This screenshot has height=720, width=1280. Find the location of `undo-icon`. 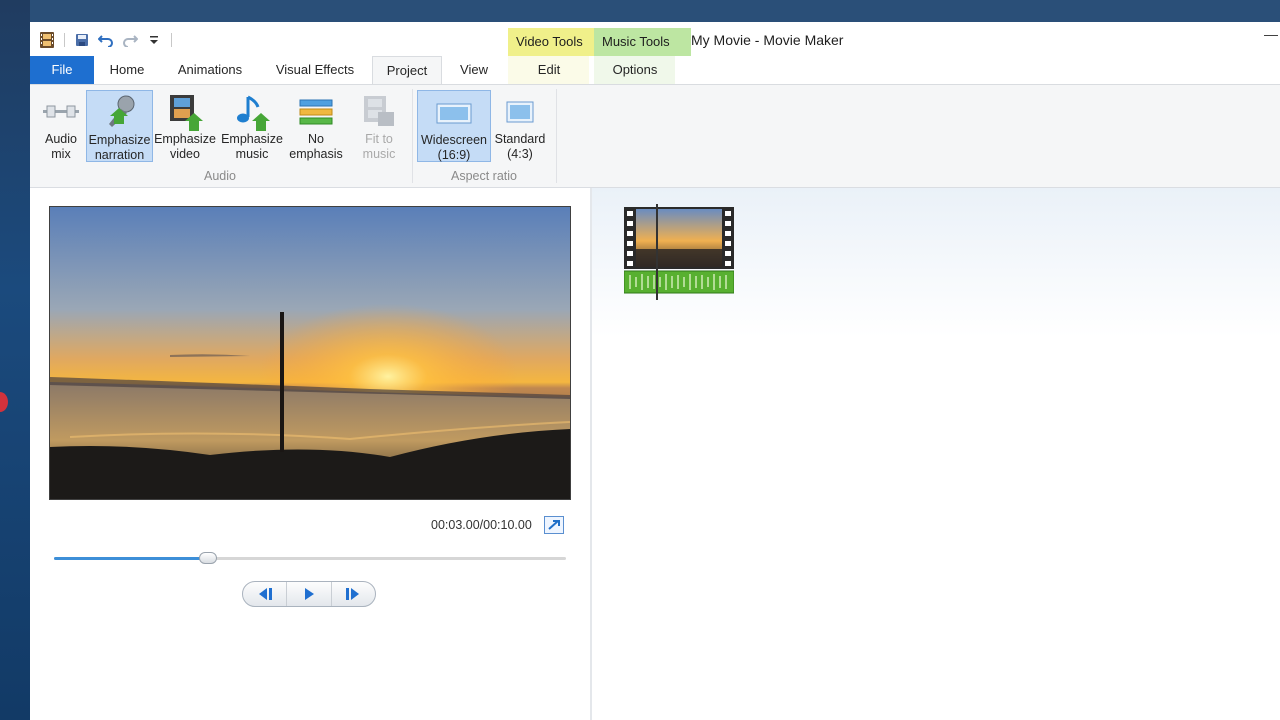

undo-icon is located at coordinates (106, 40).